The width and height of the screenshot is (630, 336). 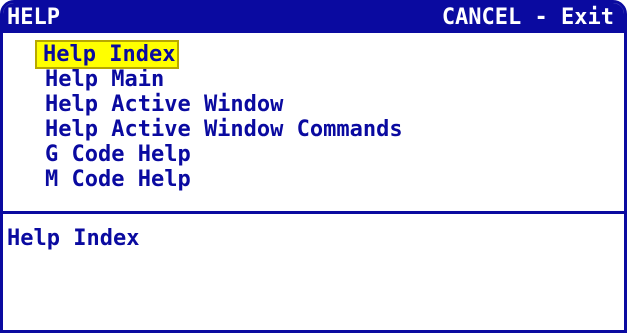 I want to click on menu-item-help-active-window: Help Active Window, so click(x=313, y=104).